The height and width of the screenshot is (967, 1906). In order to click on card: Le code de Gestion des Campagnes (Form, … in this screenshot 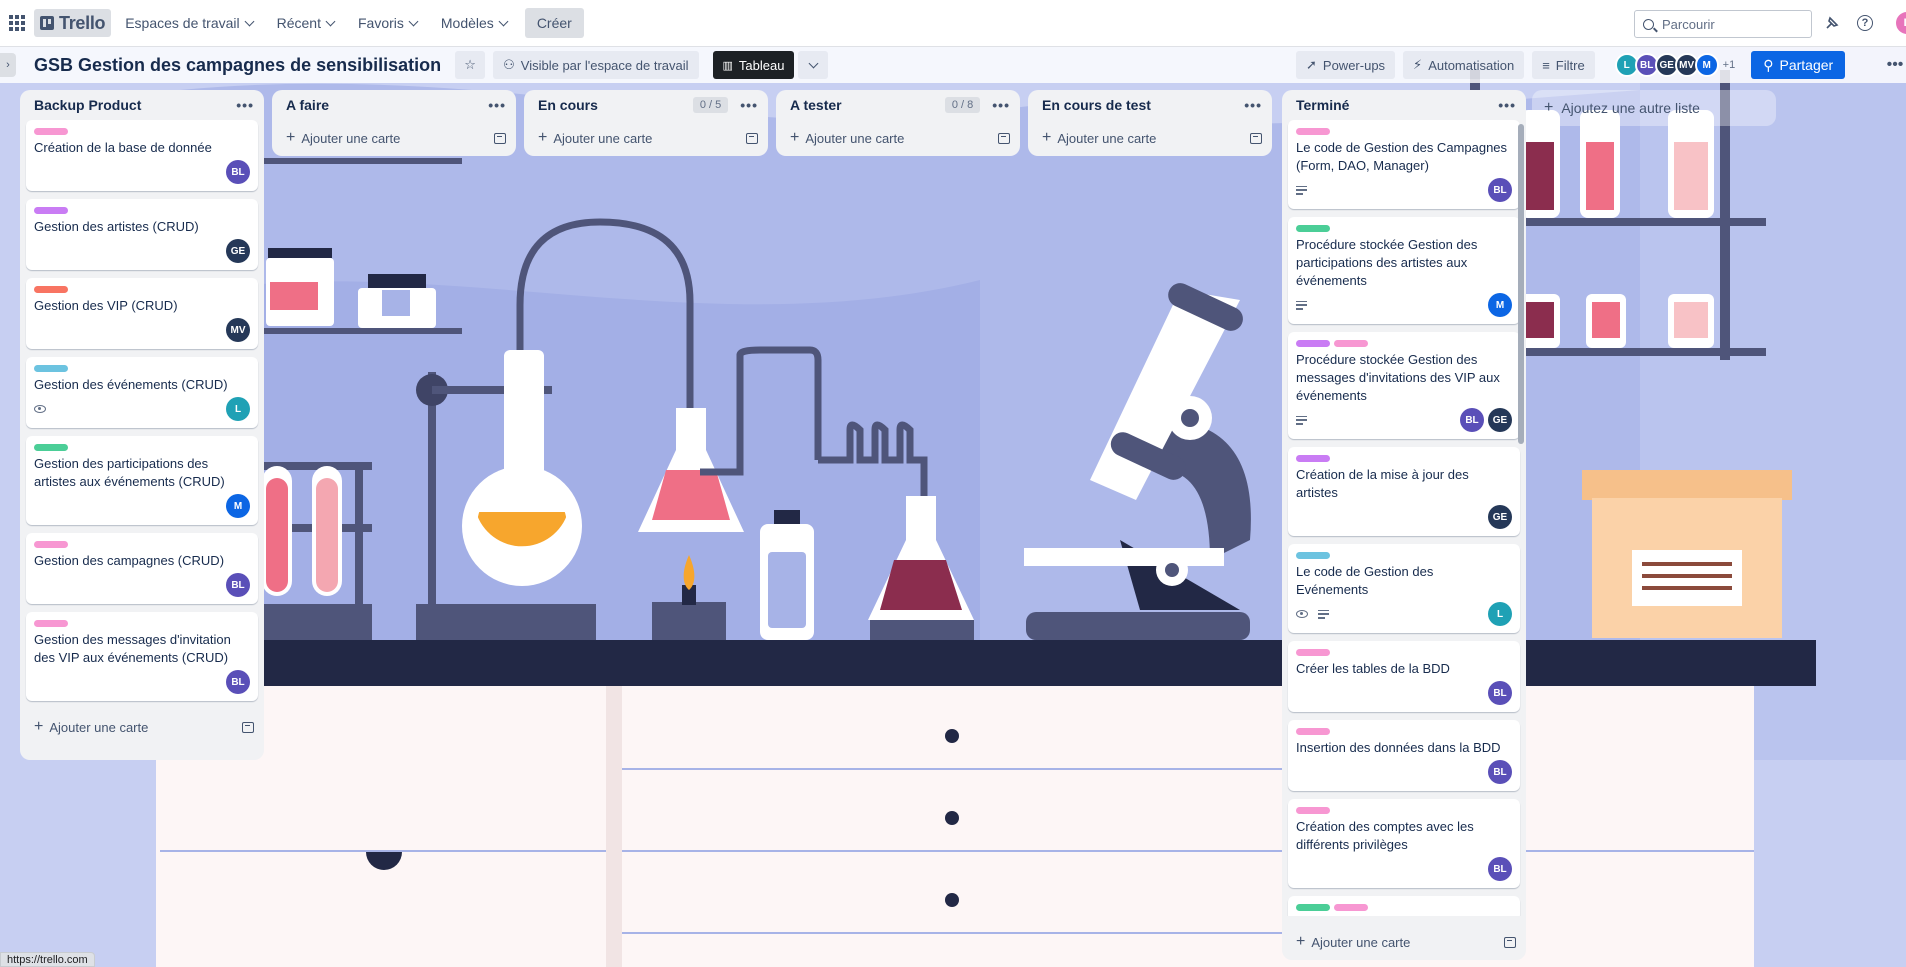, I will do `click(1404, 164)`.